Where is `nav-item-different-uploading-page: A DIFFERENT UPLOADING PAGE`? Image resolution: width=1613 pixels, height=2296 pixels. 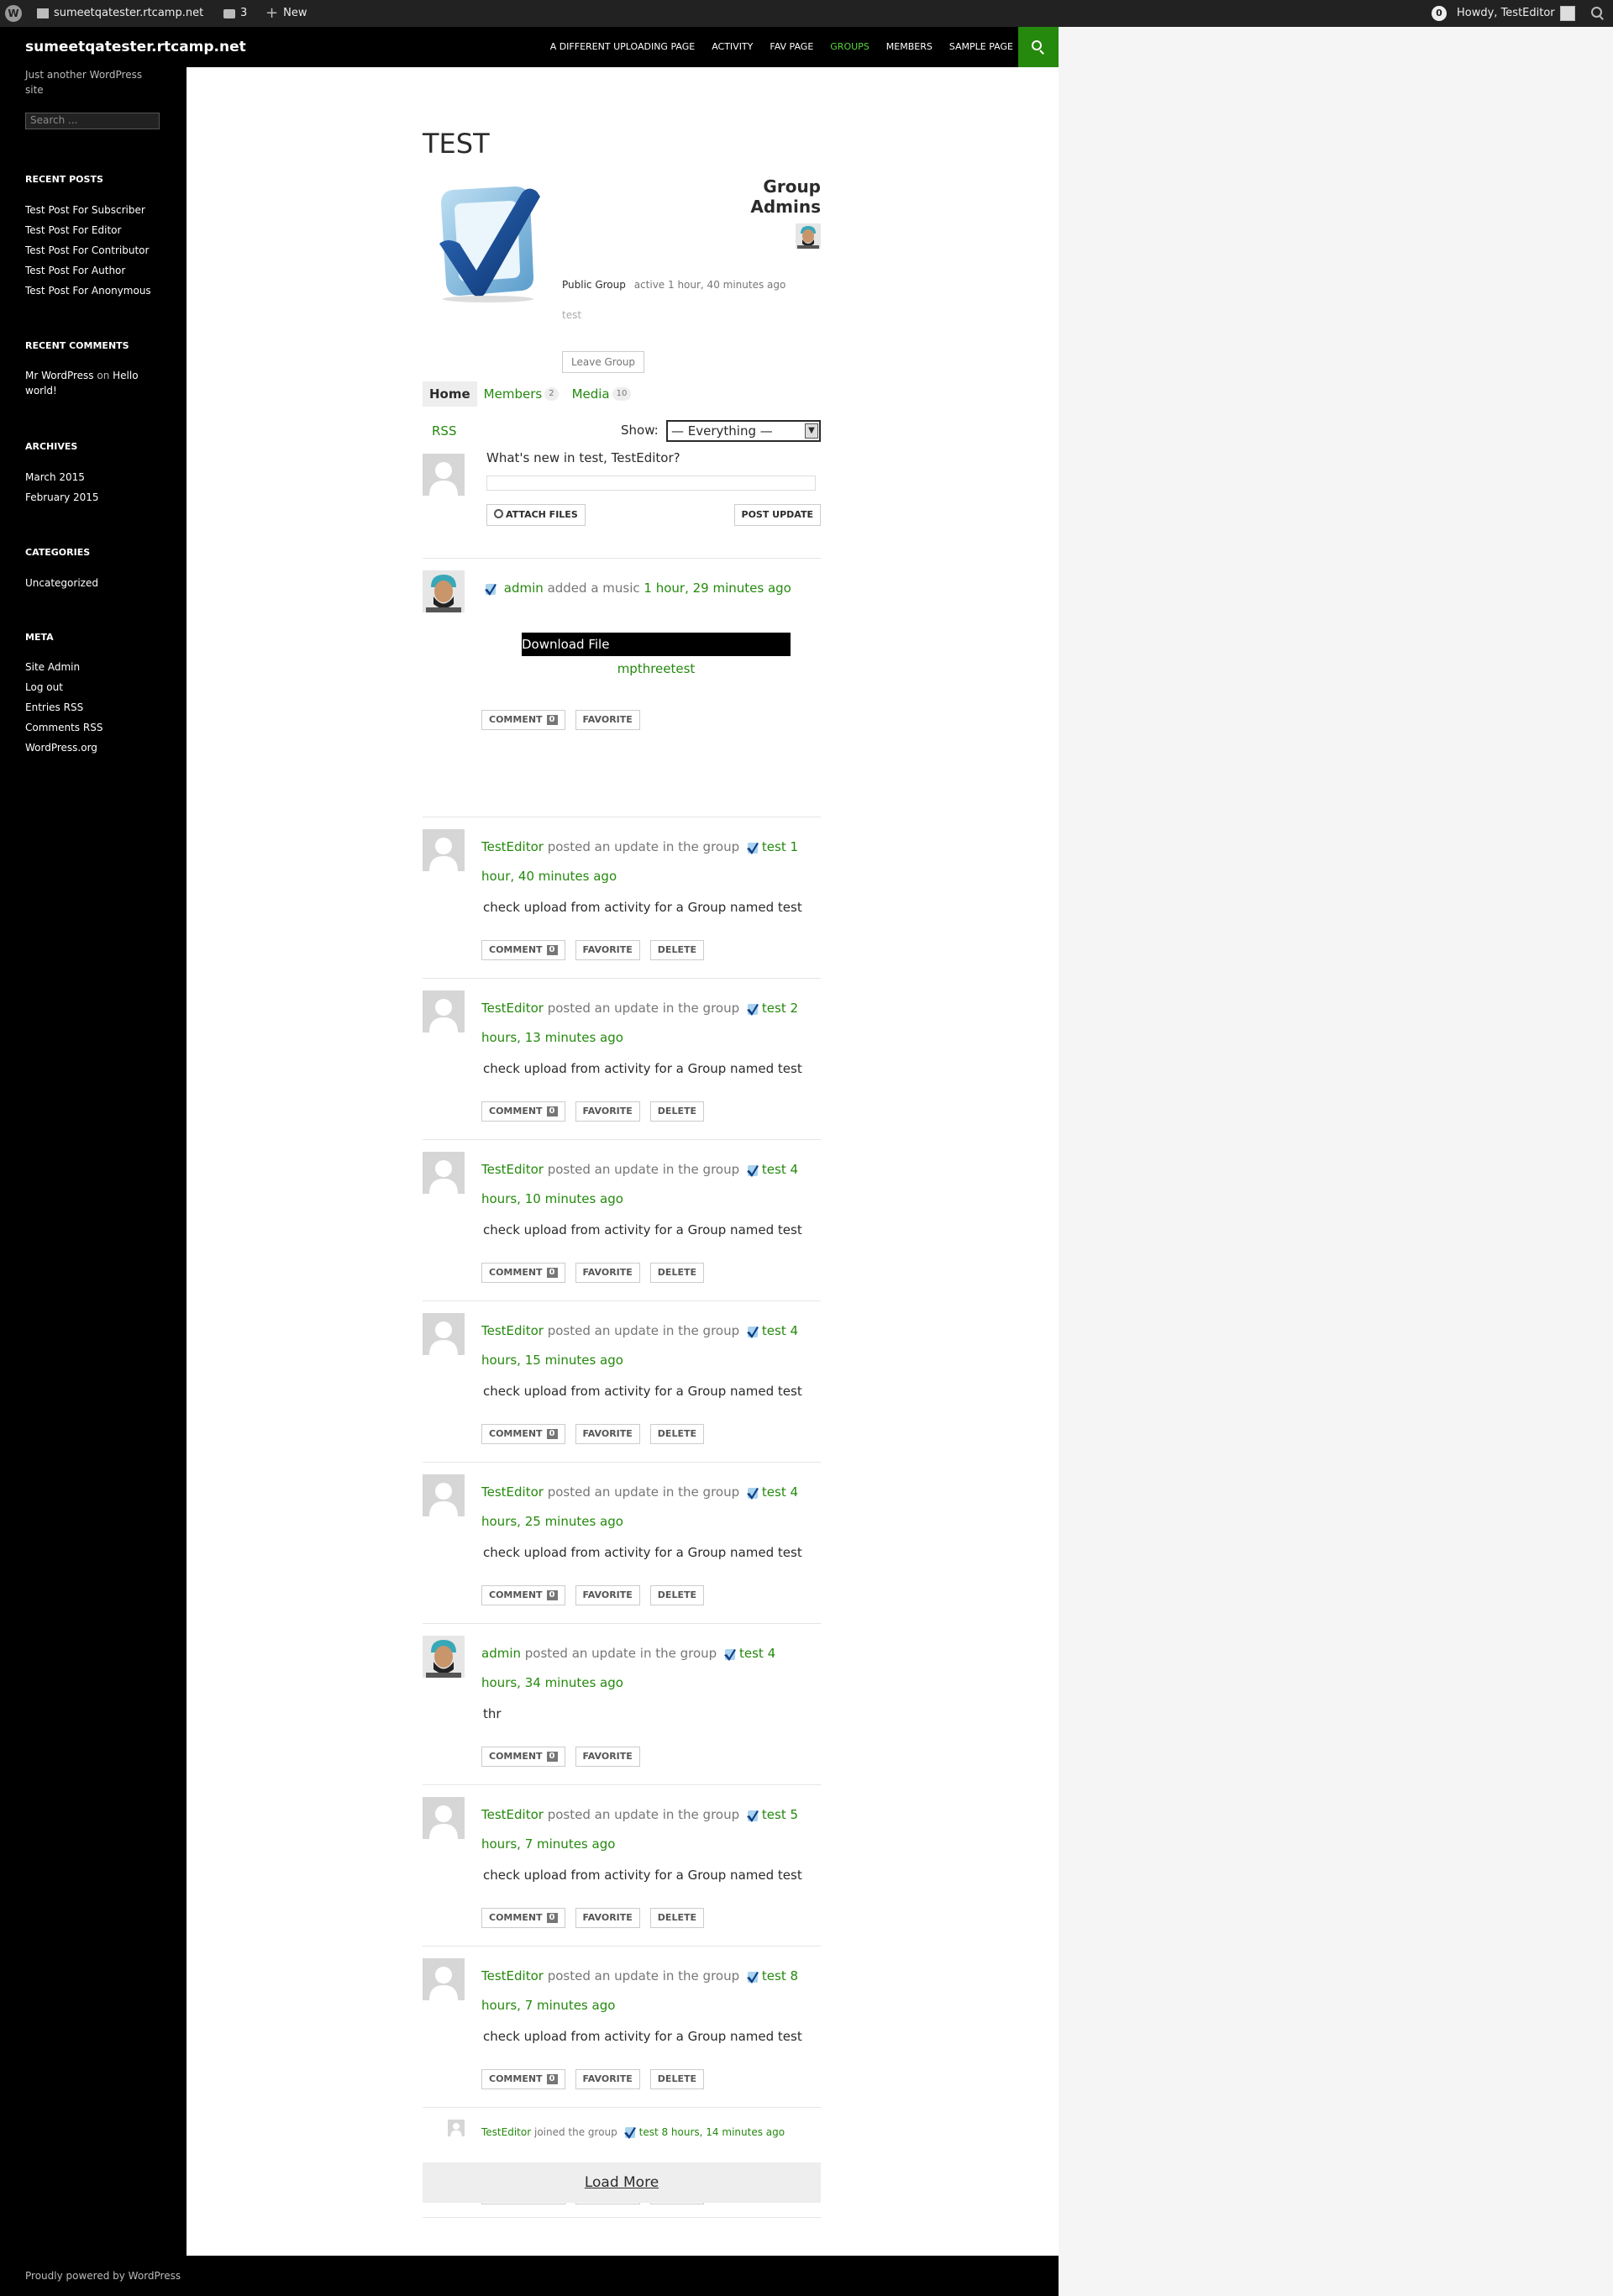
nav-item-different-uploading-page: A DIFFERENT UPLOADING PAGE is located at coordinates (623, 47).